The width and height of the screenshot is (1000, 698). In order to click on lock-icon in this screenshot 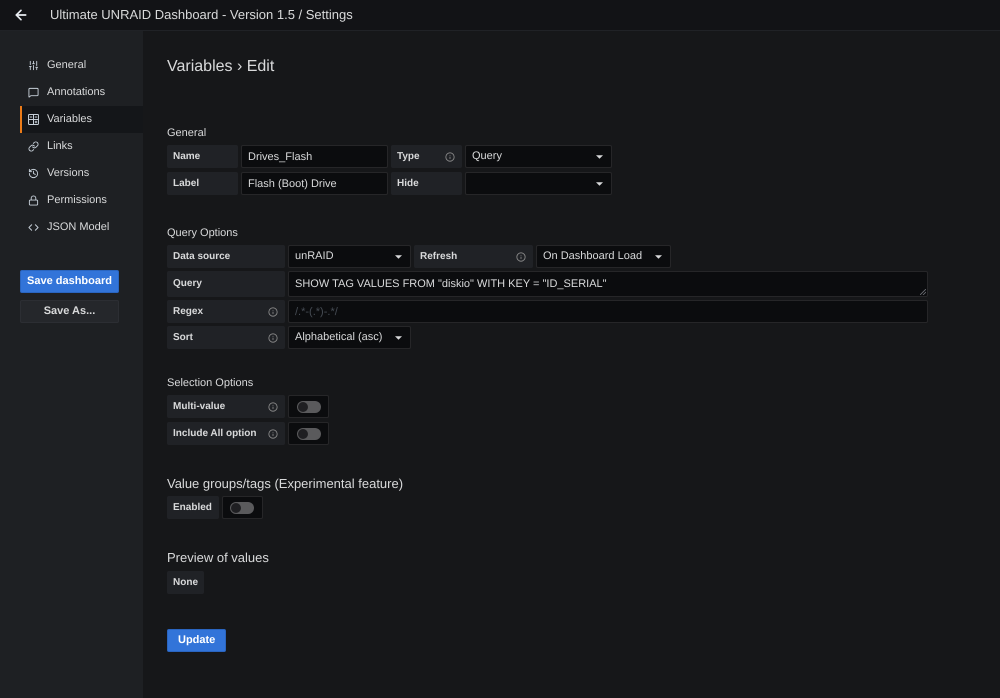, I will do `click(33, 200)`.